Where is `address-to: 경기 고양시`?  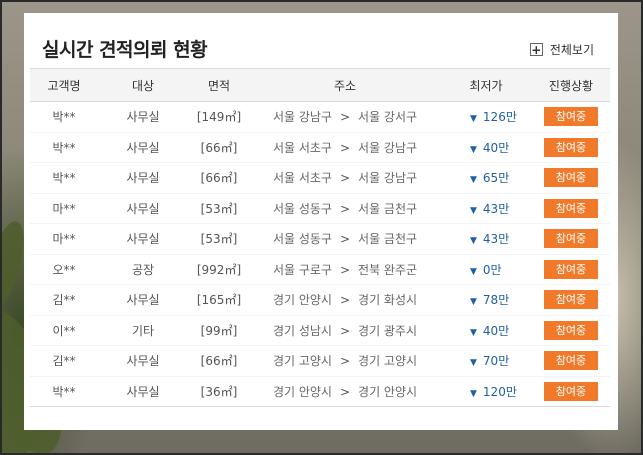 address-to: 경기 고양시 is located at coordinates (388, 361).